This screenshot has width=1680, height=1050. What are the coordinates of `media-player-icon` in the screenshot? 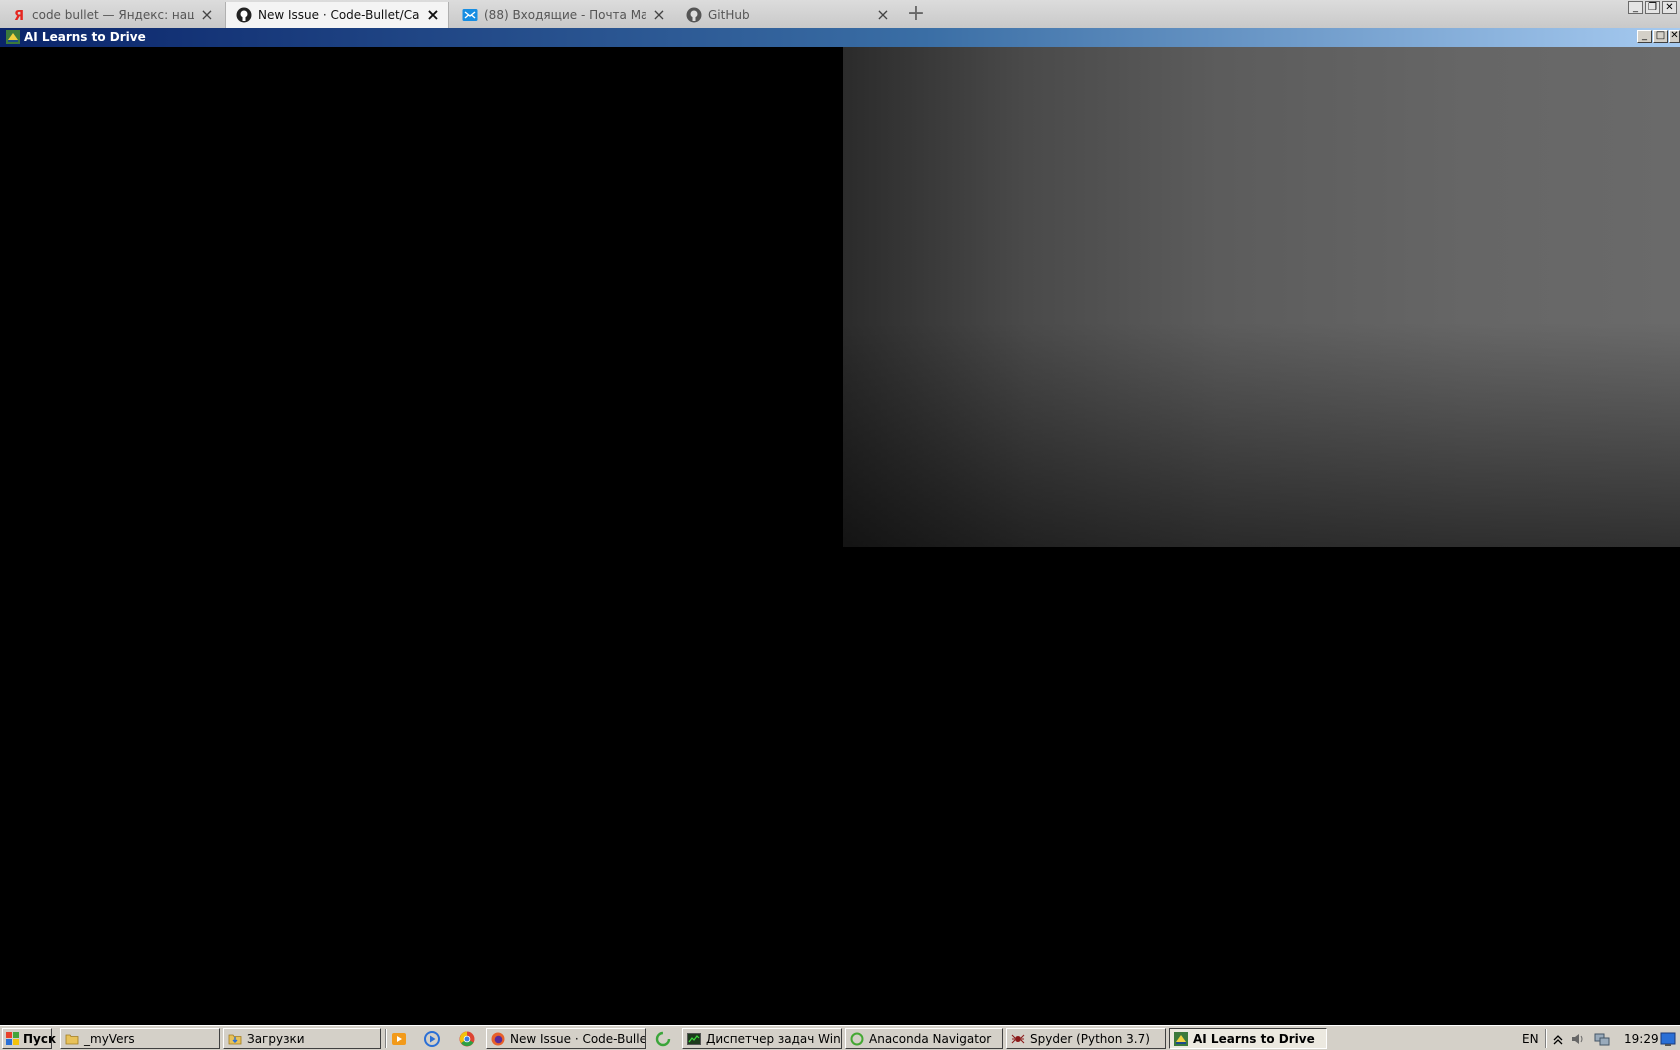 It's located at (399, 1039).